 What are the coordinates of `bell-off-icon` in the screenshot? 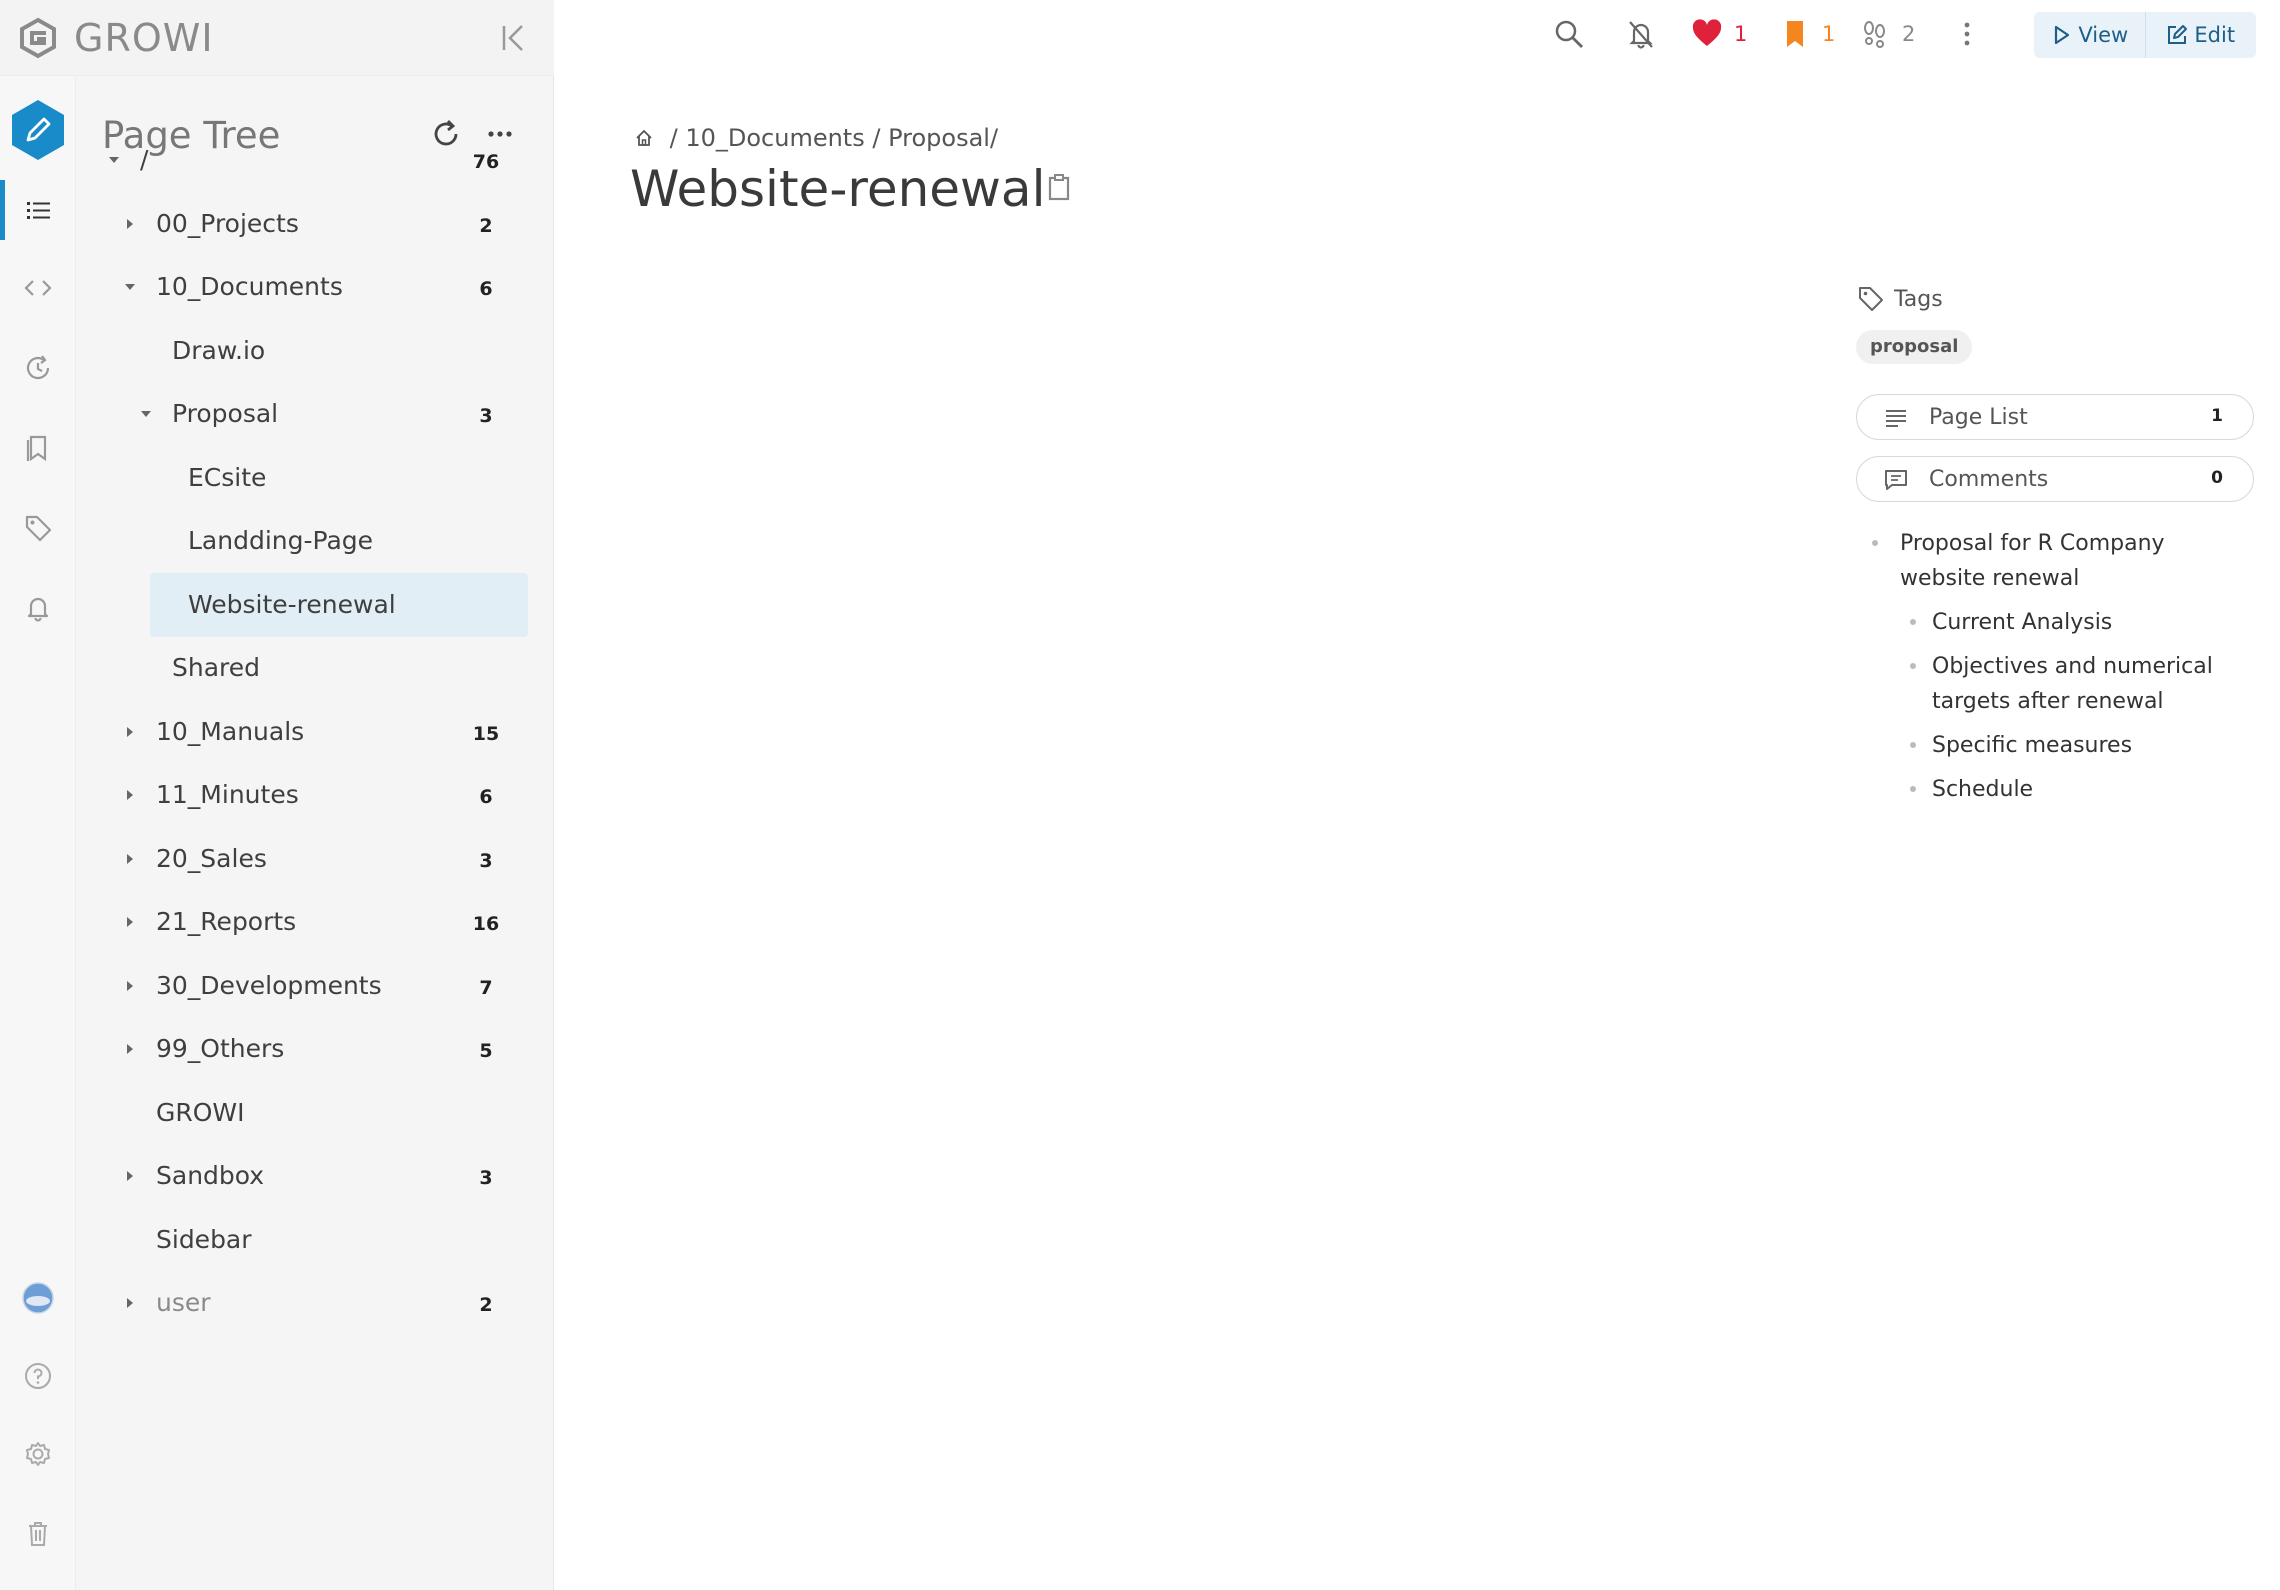 It's located at (1641, 35).